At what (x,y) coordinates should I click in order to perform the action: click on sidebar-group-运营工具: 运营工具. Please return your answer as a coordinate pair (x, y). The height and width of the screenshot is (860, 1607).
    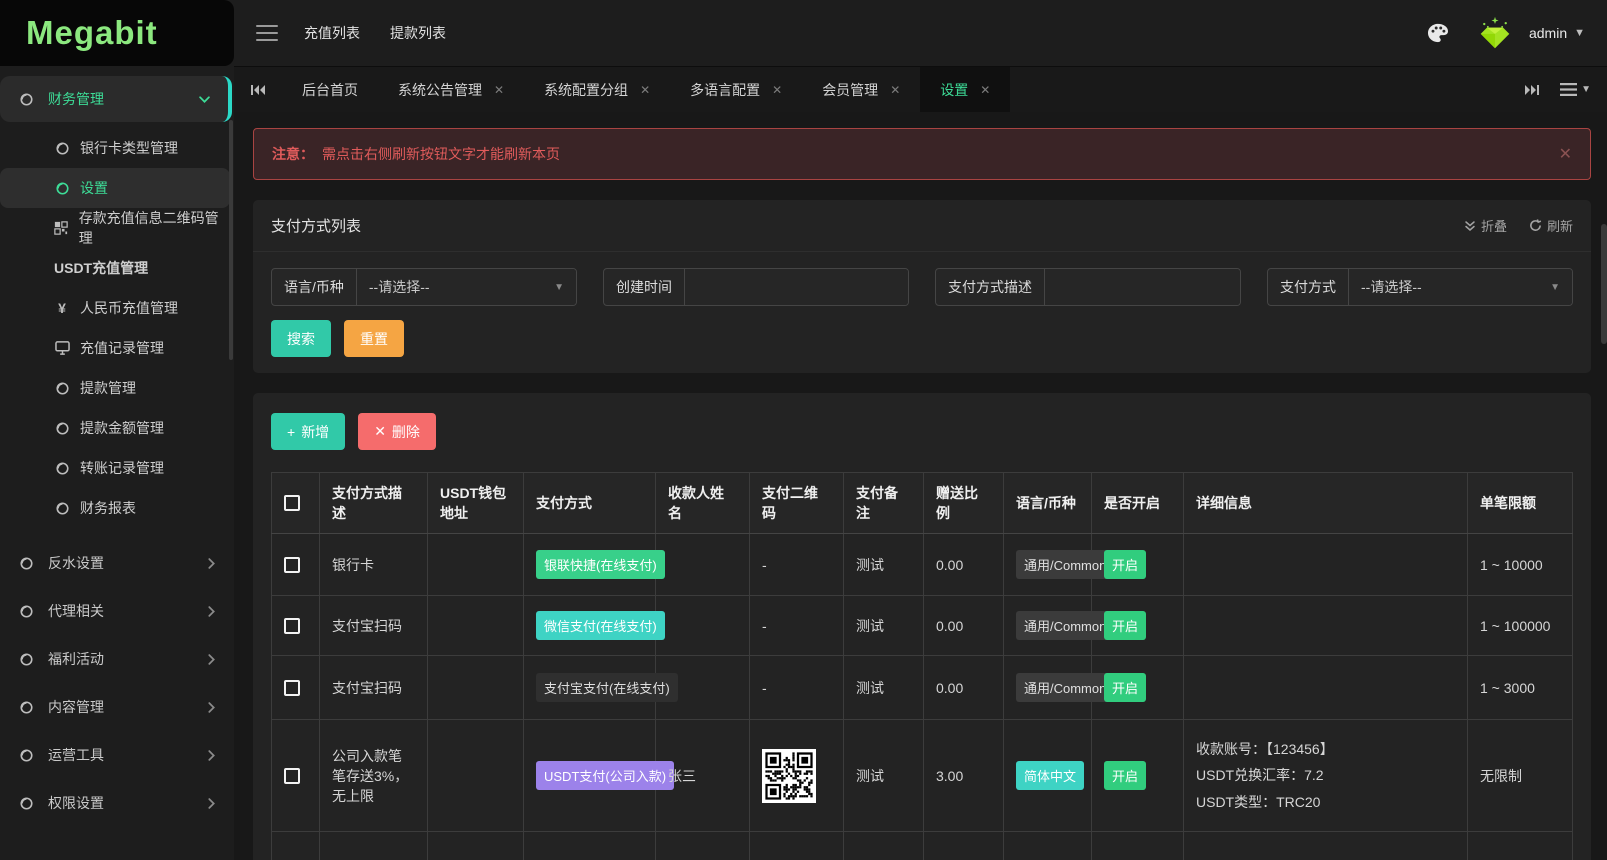
    Looking at the image, I should click on (117, 755).